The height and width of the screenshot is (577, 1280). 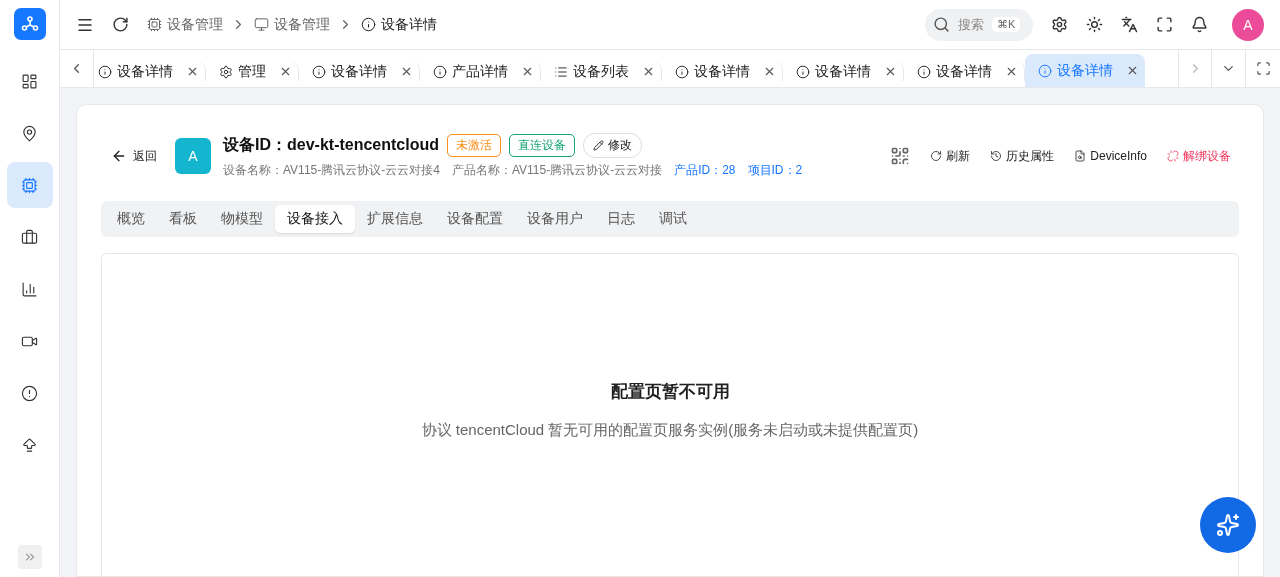 What do you see at coordinates (1173, 156) in the screenshot?
I see `unlink-icon` at bounding box center [1173, 156].